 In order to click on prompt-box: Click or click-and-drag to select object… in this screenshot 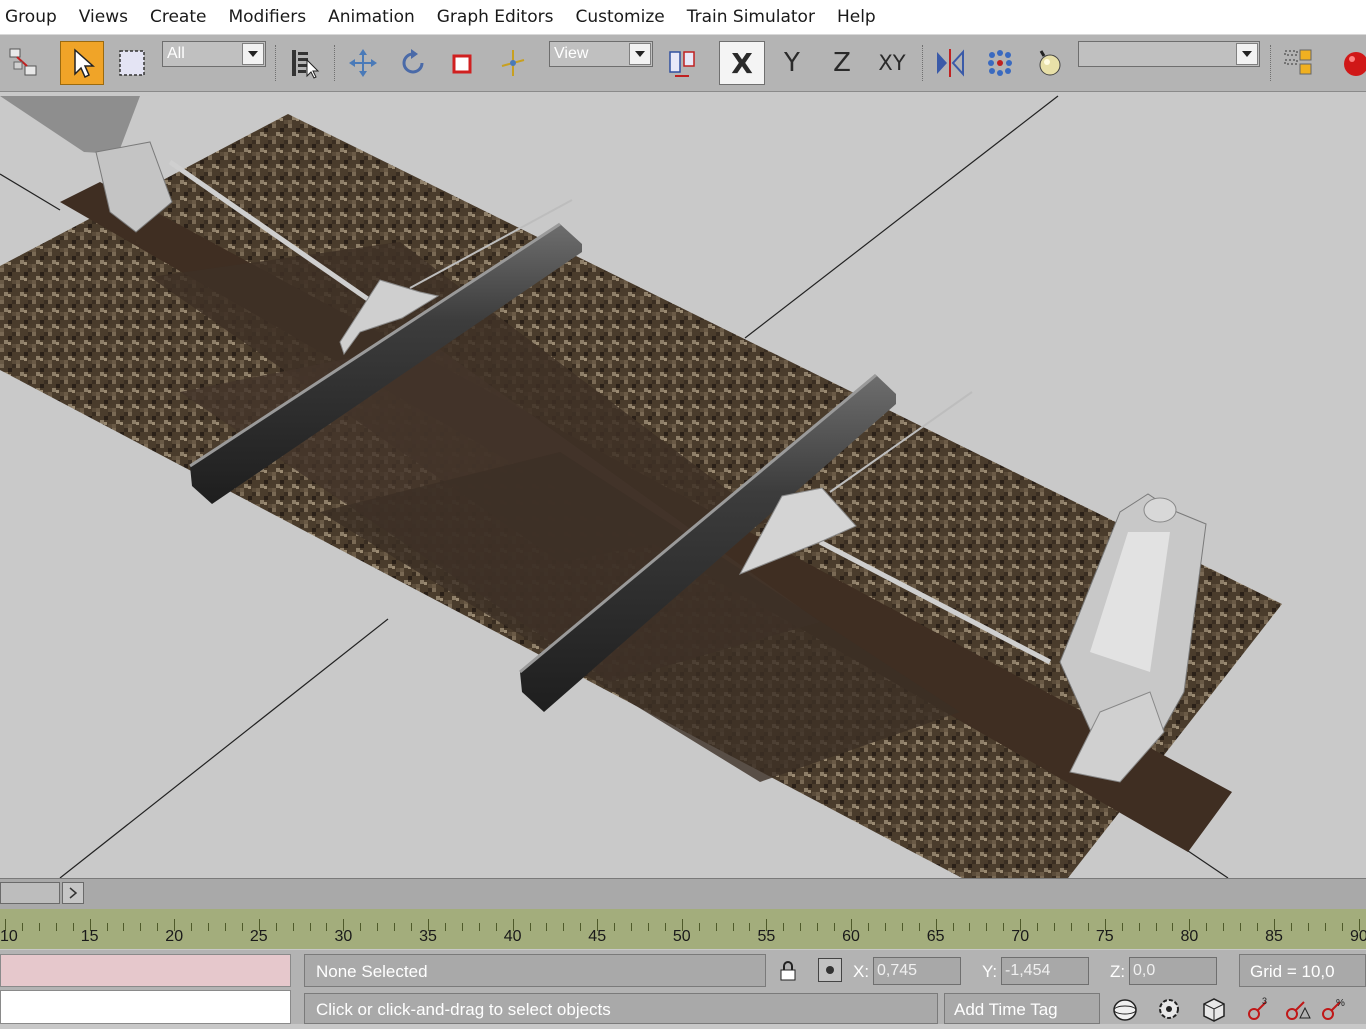, I will do `click(621, 1008)`.